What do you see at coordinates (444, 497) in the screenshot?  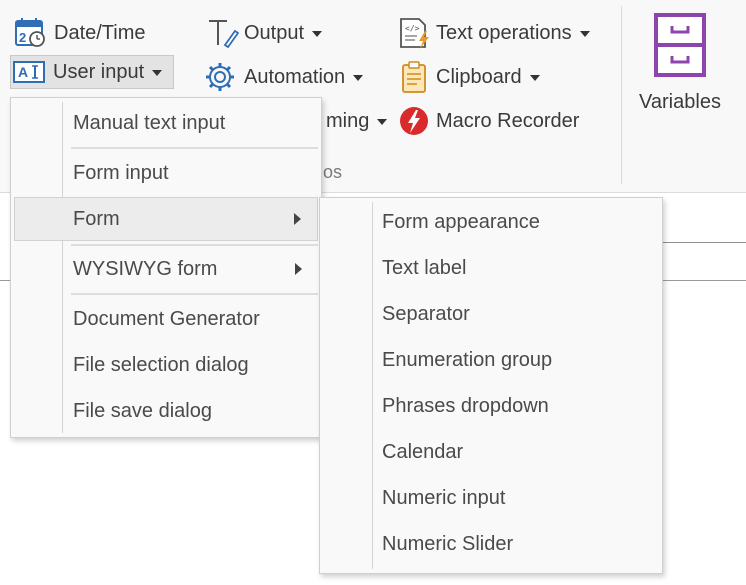 I see `submenu-item-label: Numeric input` at bounding box center [444, 497].